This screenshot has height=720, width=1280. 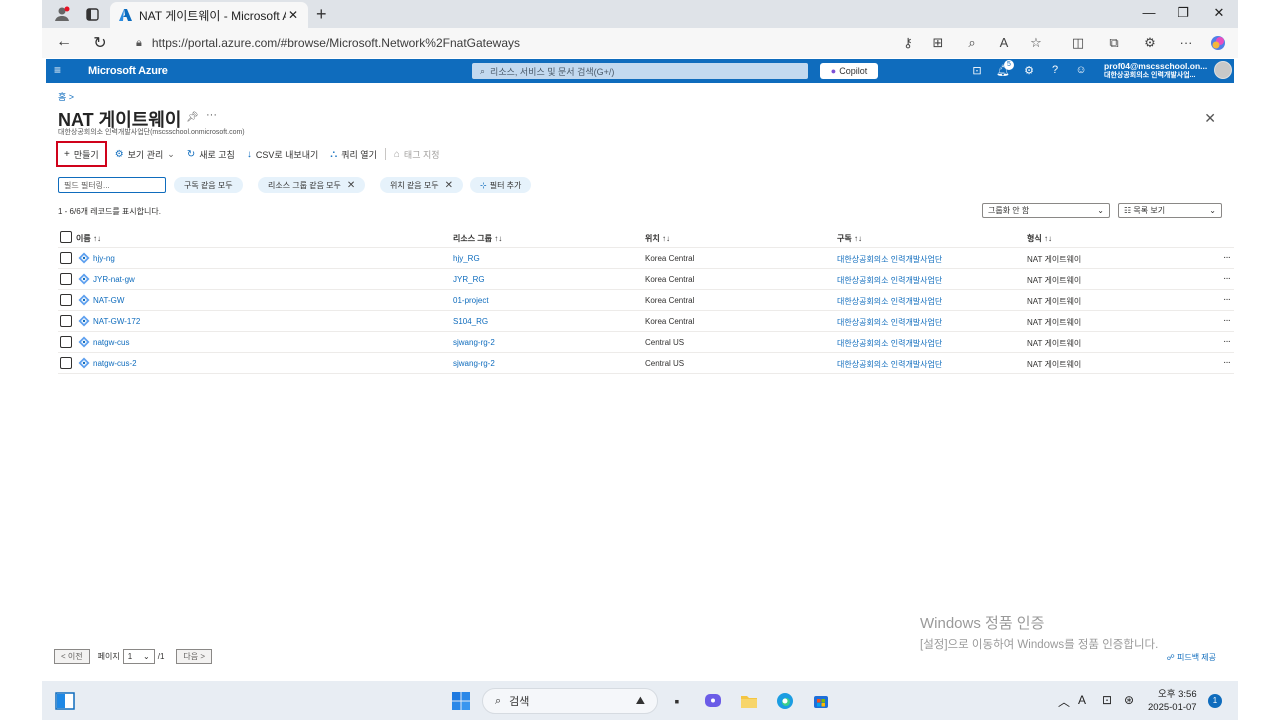 I want to click on tab-actions-icon, so click(x=92, y=14).